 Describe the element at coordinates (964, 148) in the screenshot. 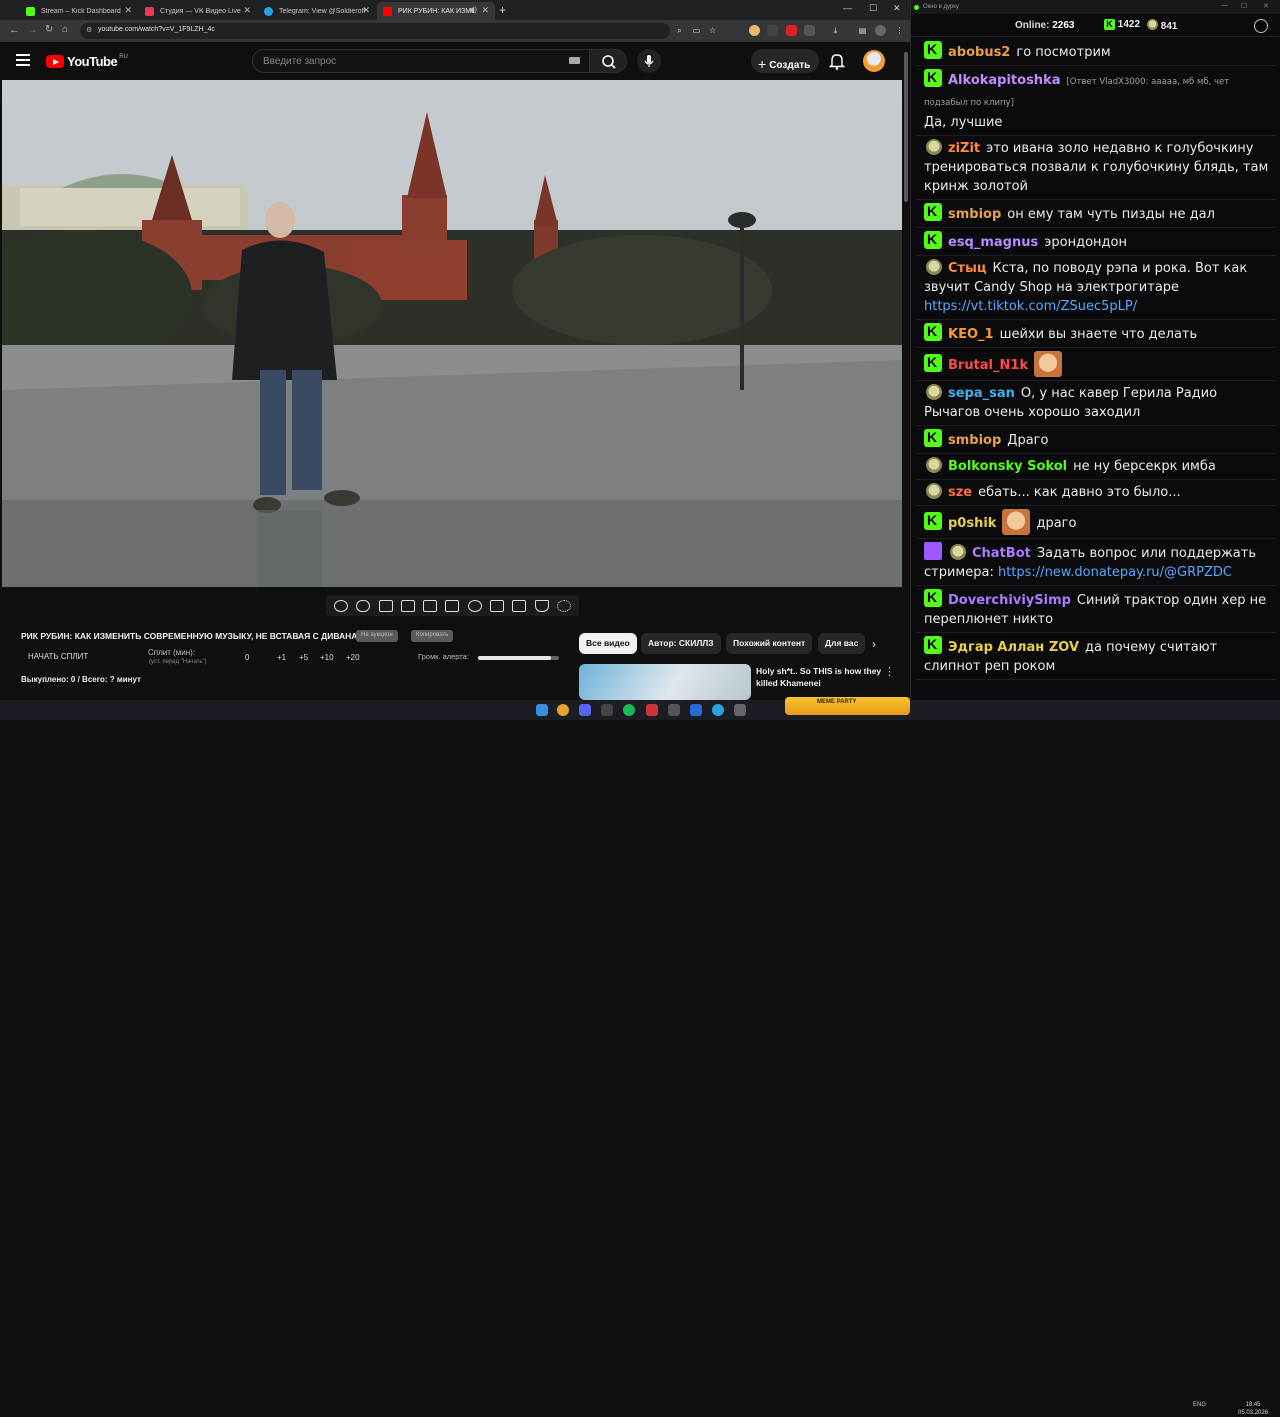

I see `chat-username: ziZit` at that location.